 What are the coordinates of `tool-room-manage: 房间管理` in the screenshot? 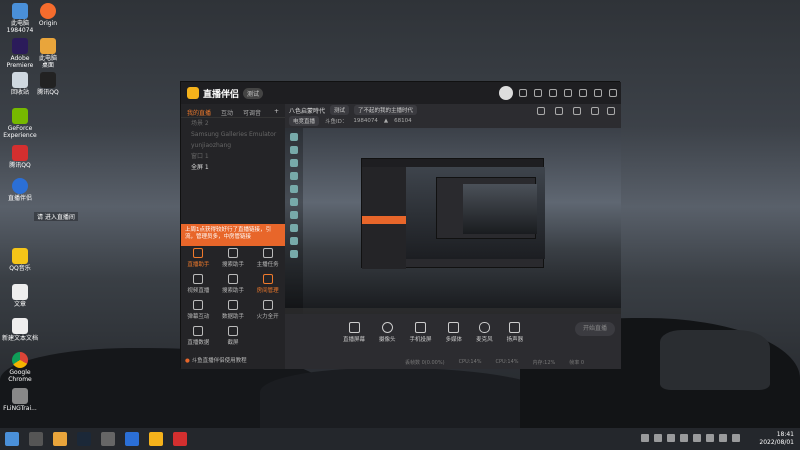 It's located at (267, 284).